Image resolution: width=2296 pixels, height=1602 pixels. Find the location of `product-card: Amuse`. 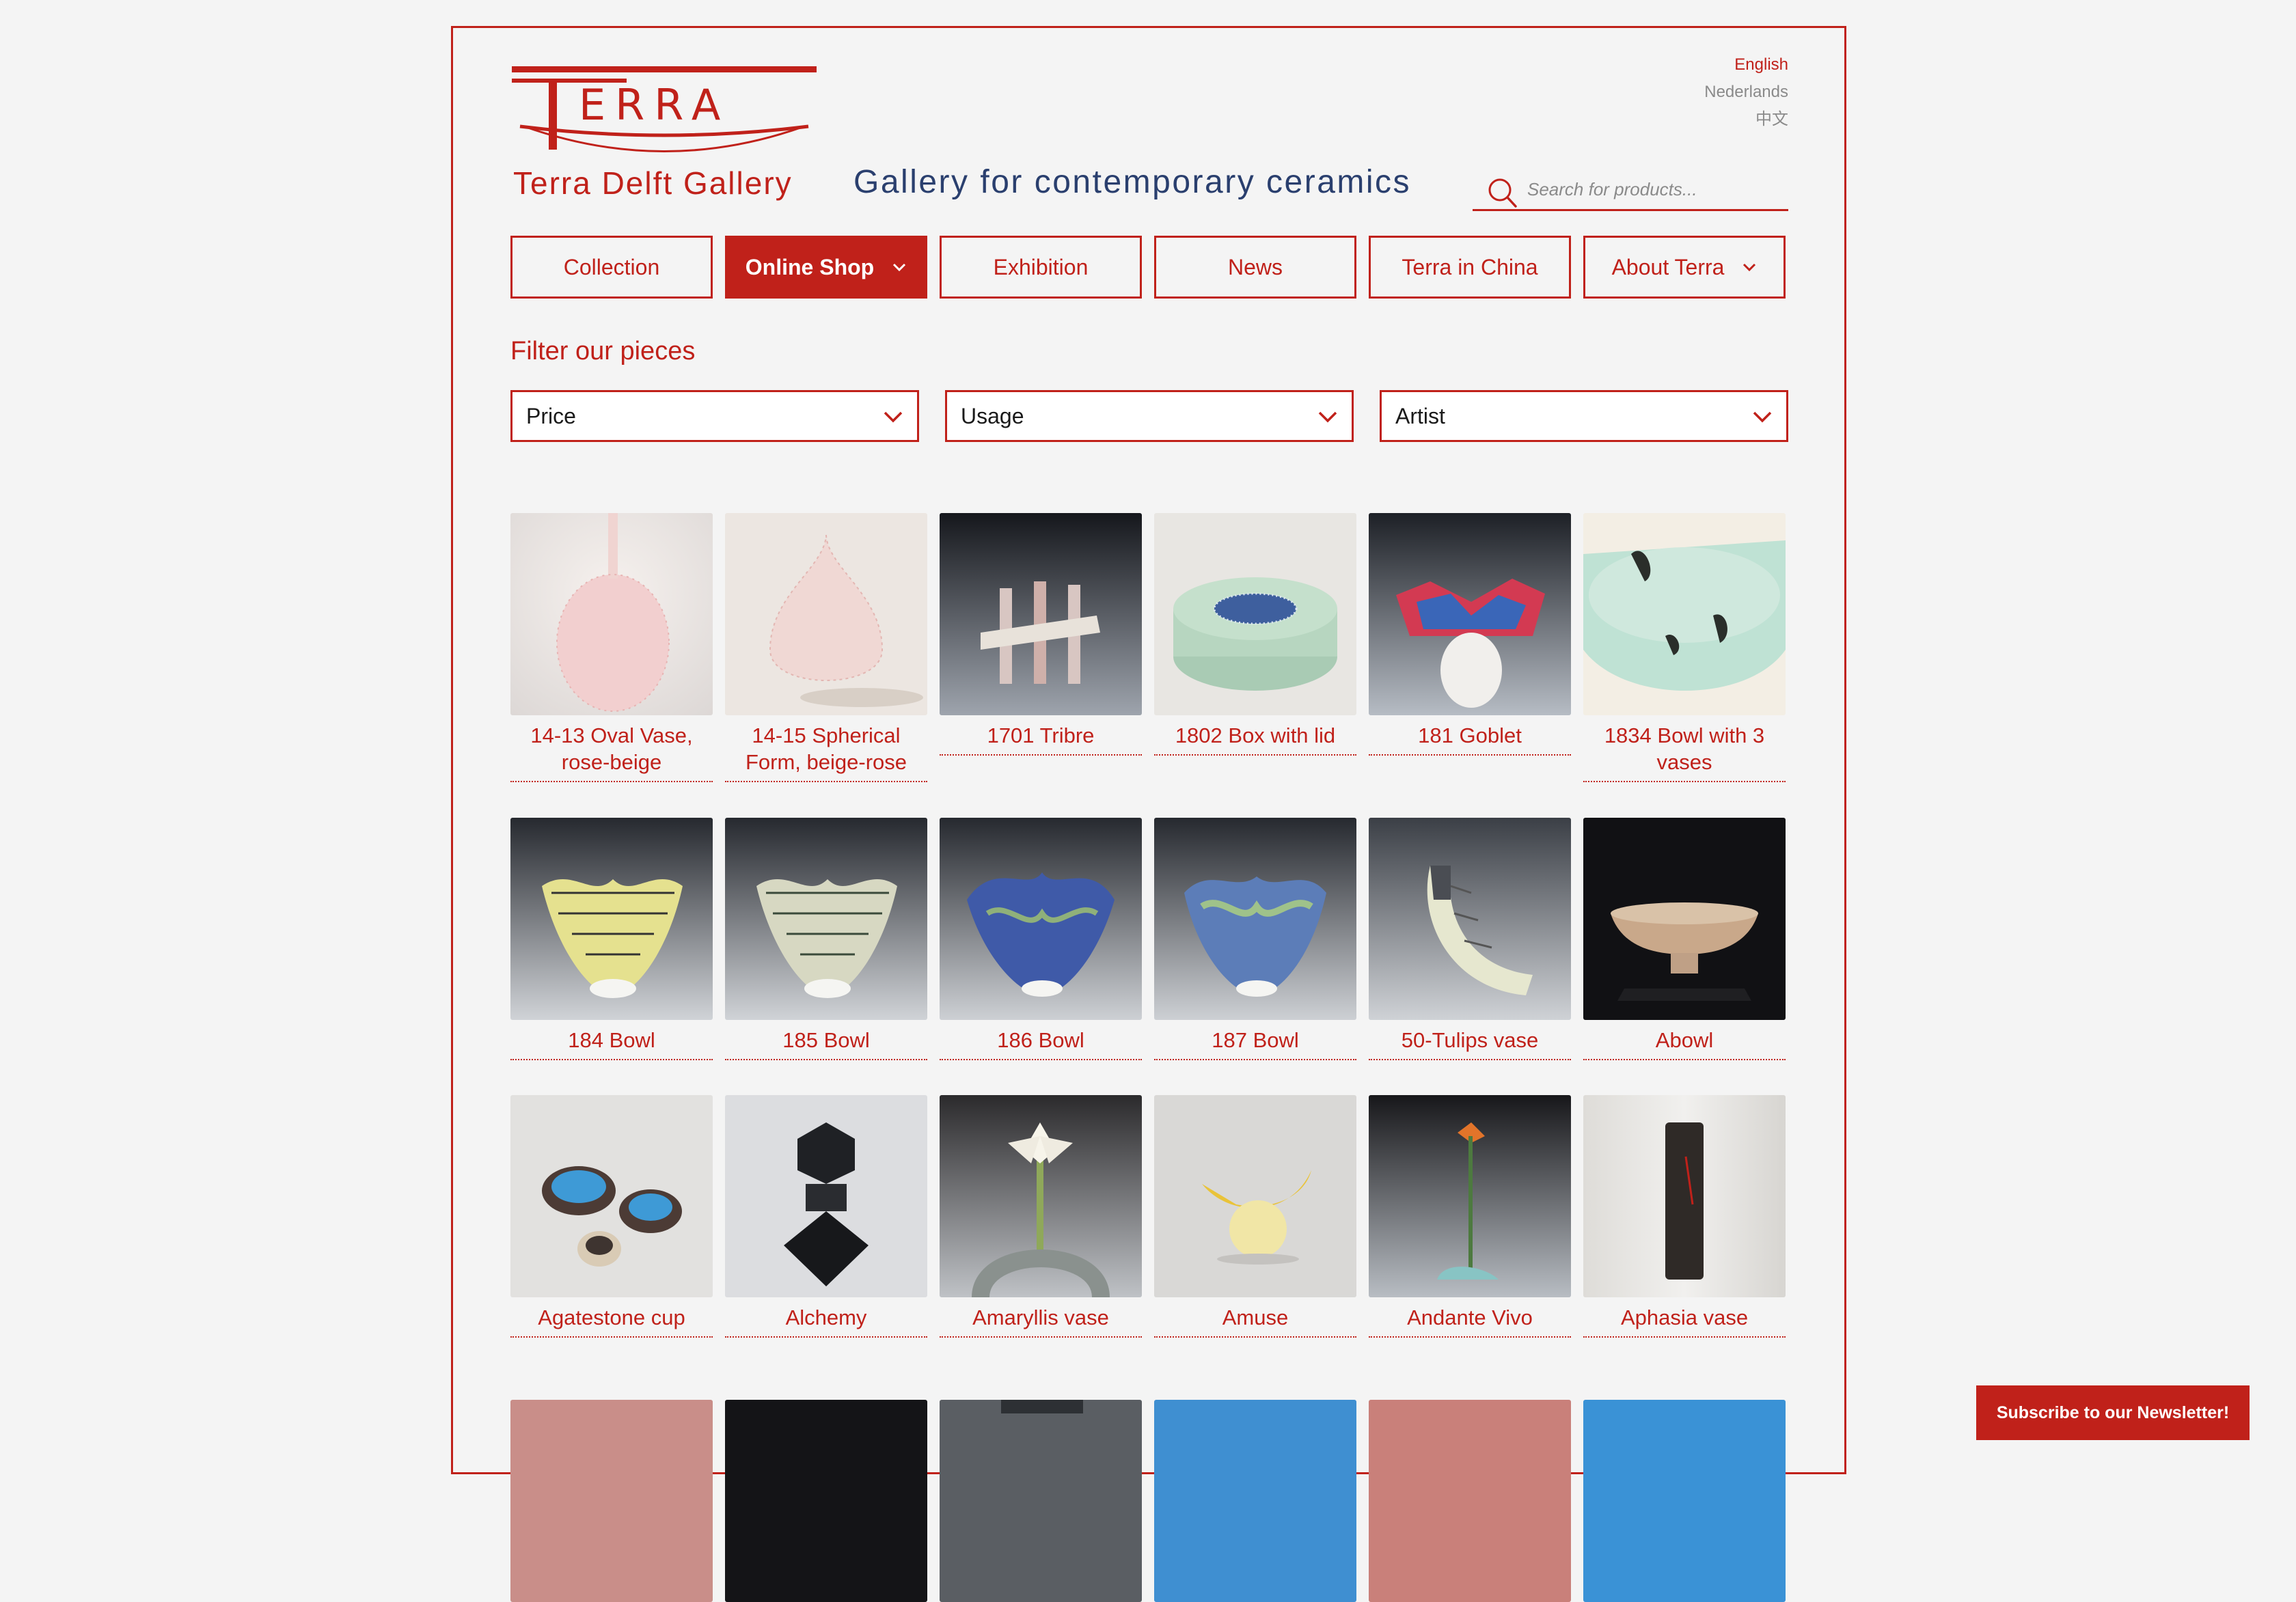

product-card: Amuse is located at coordinates (1255, 1216).